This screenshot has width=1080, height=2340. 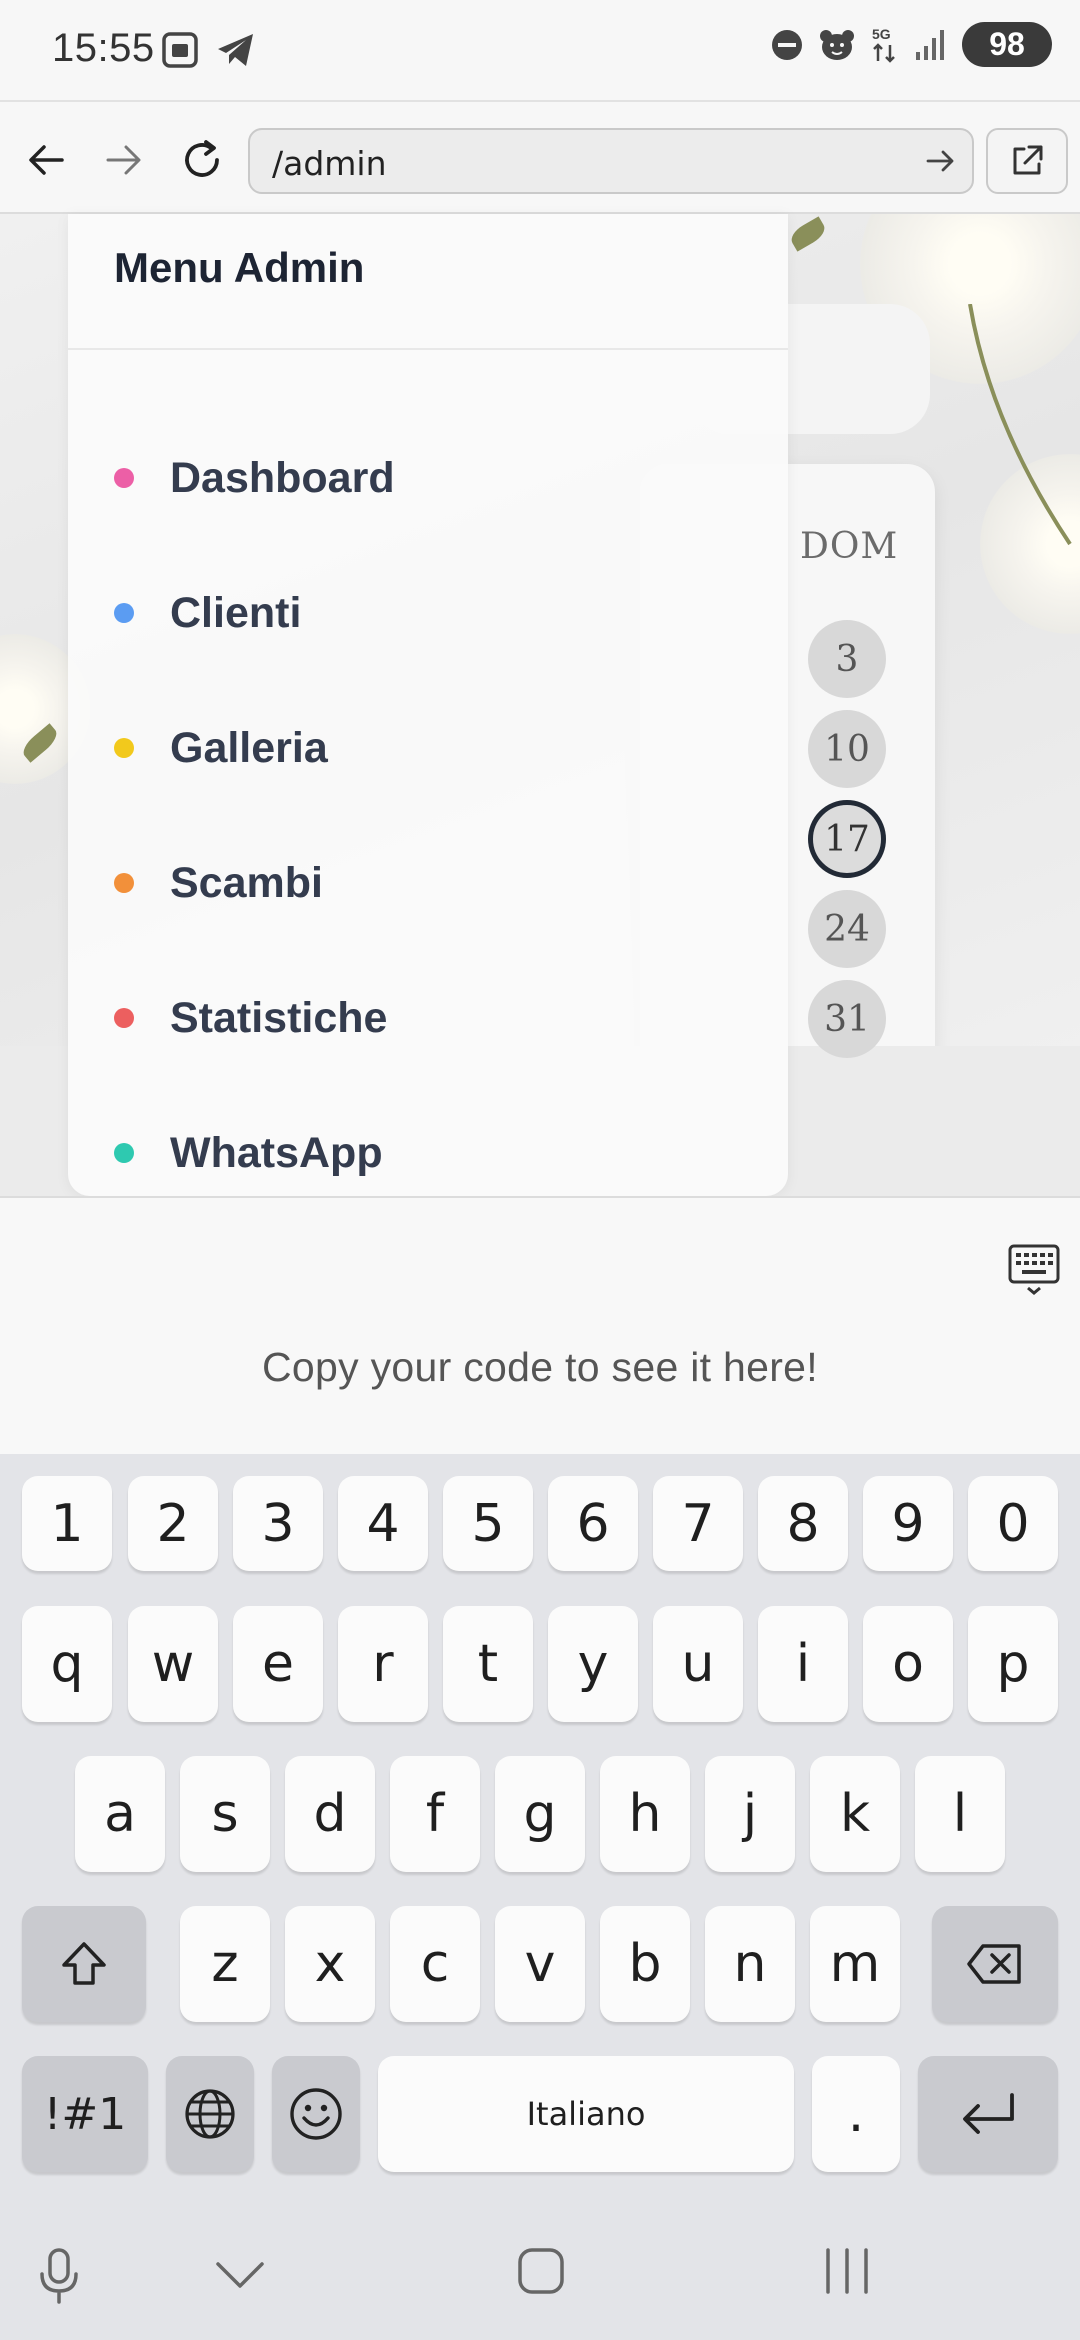 I want to click on key-3: 3, so click(x=278, y=1523).